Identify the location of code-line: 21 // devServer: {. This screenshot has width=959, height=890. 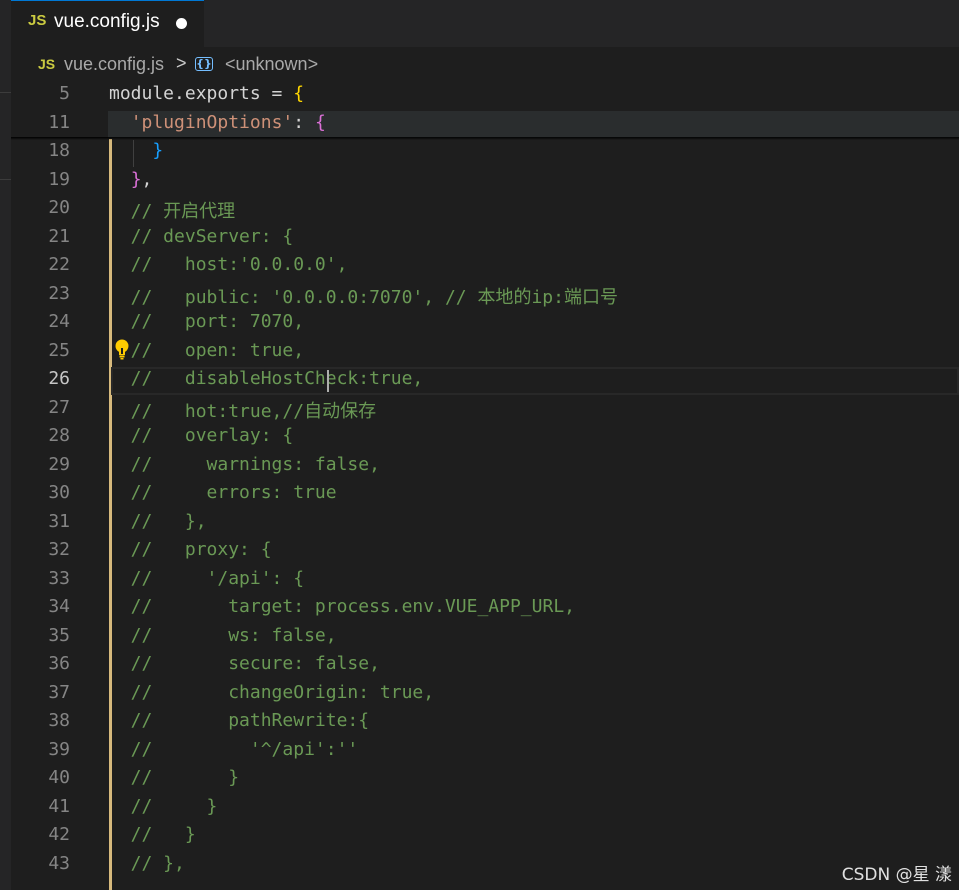
(485, 240).